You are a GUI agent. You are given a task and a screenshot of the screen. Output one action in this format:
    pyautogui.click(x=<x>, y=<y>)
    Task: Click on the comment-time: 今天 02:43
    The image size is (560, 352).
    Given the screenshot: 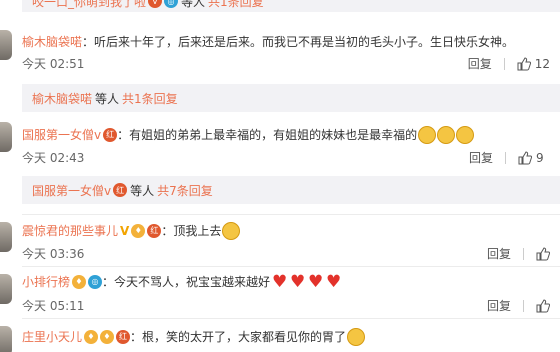 What is the action you would take?
    pyautogui.click(x=53, y=158)
    